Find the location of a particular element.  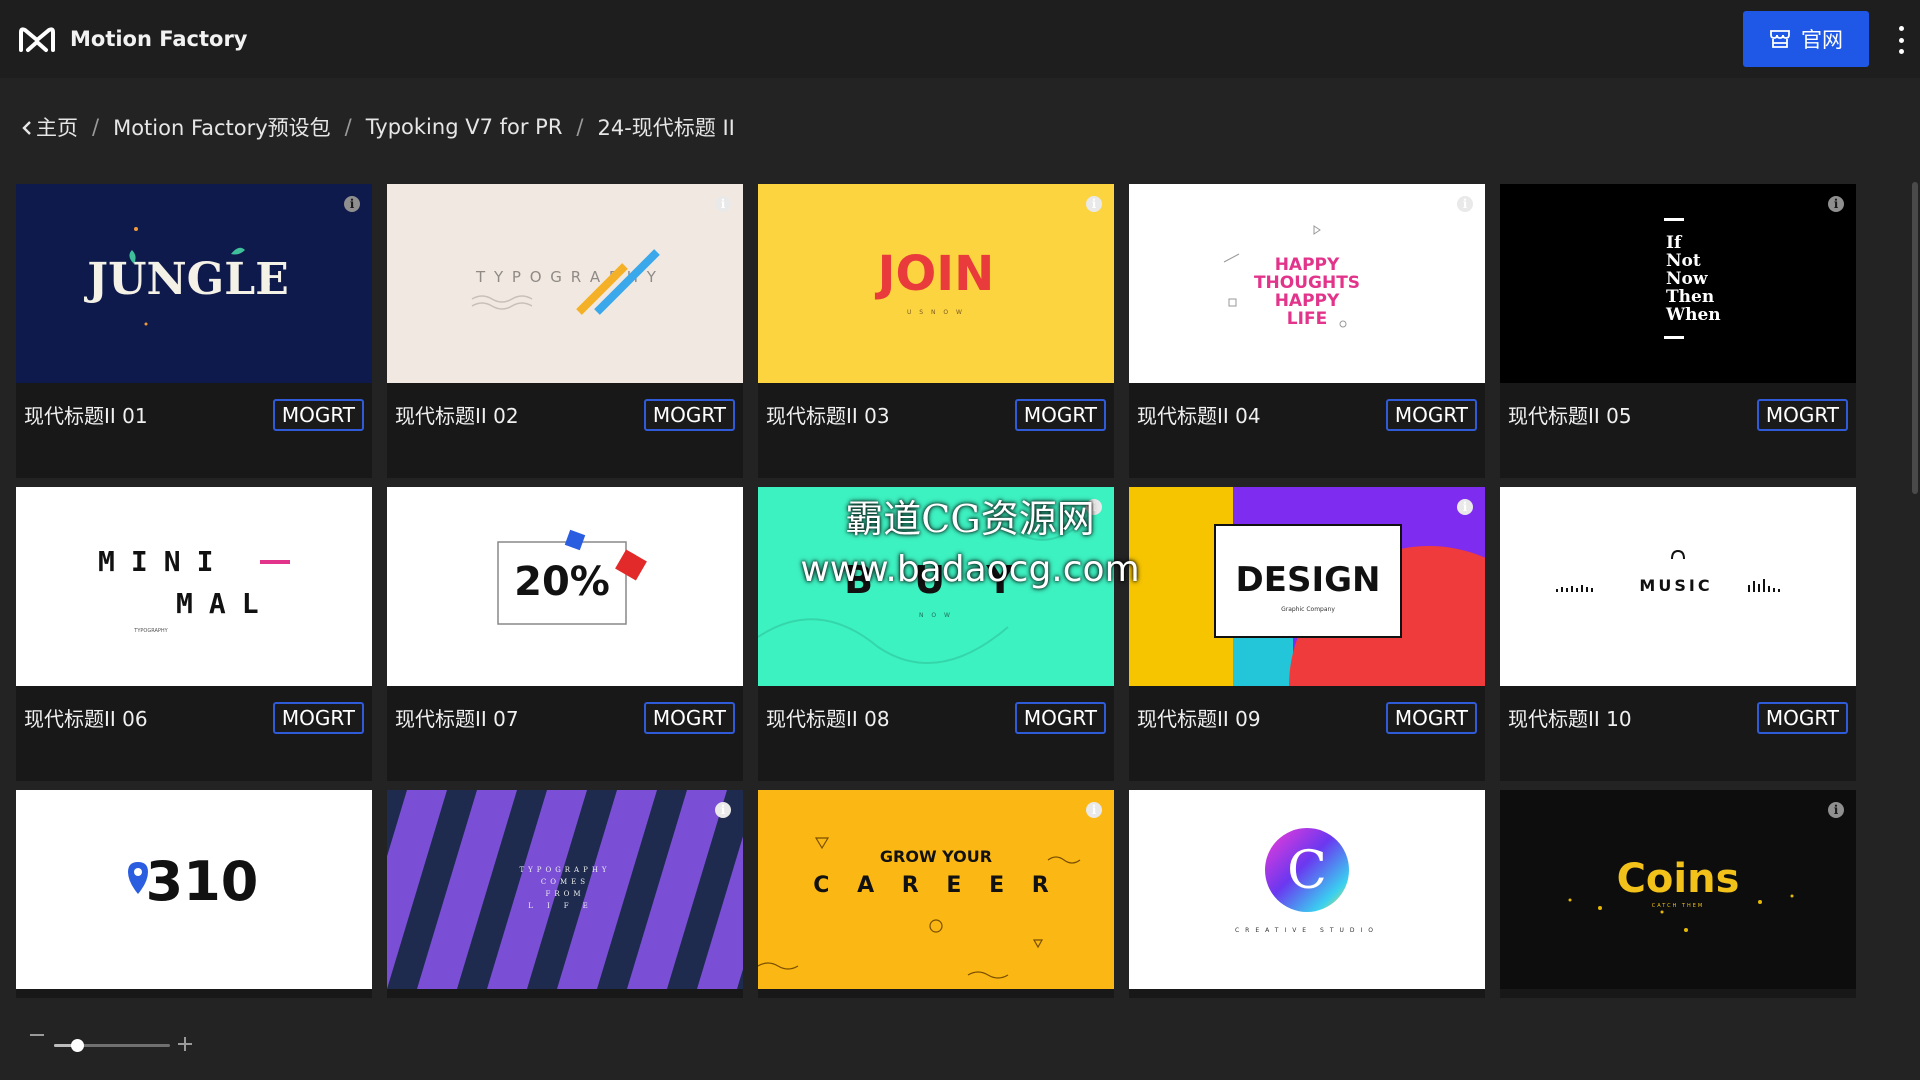

preset-thumbnail: If Not Now Then When i is located at coordinates (1678, 283).